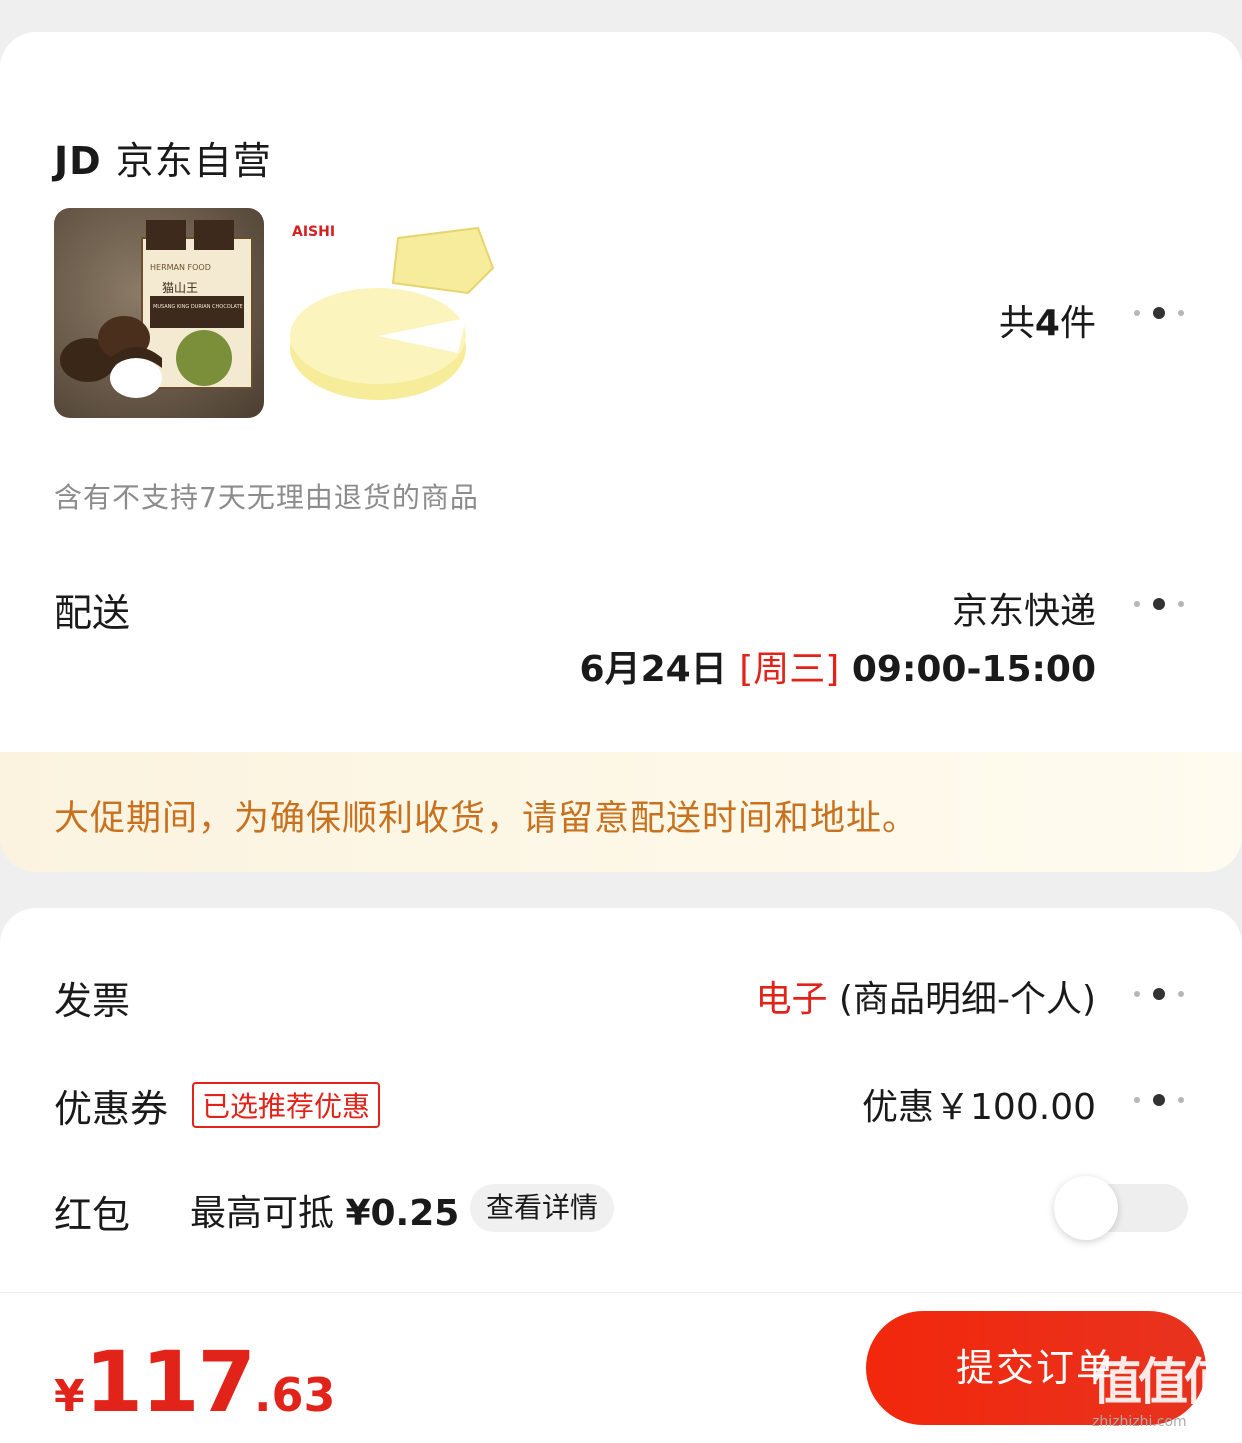  I want to click on delivery-method: 京东快递, so click(1024, 608).